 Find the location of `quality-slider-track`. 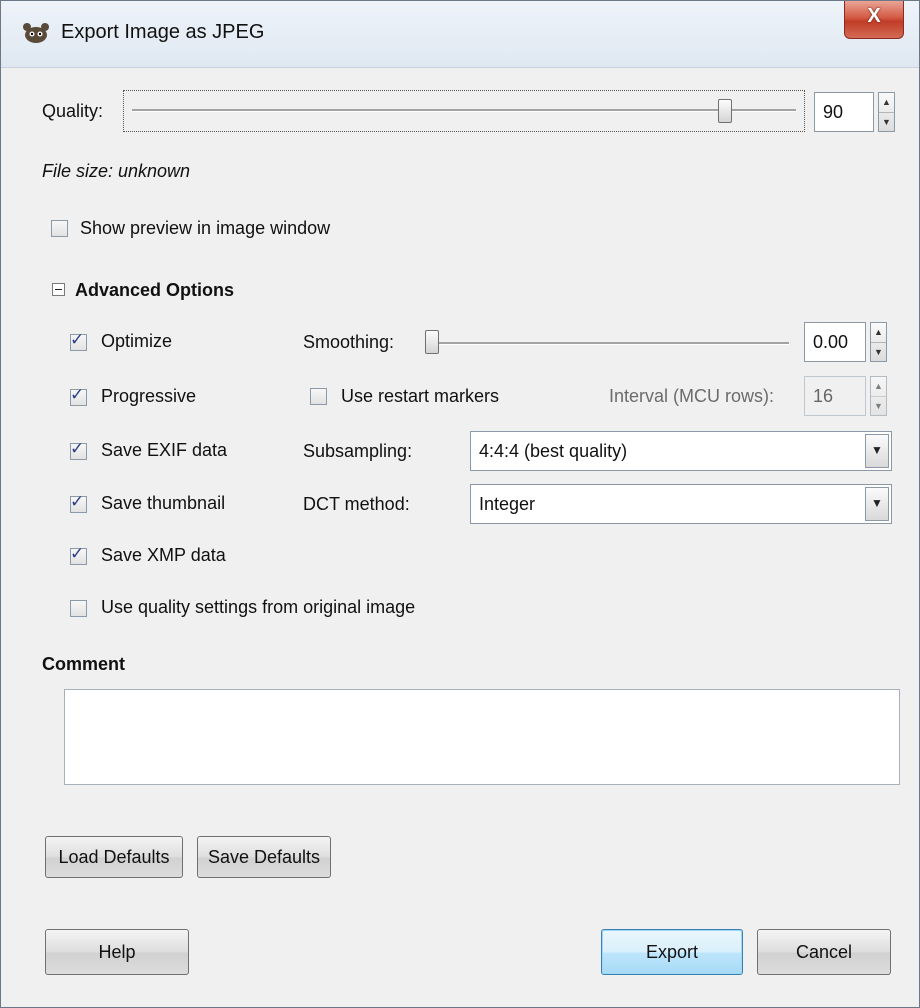

quality-slider-track is located at coordinates (464, 110).